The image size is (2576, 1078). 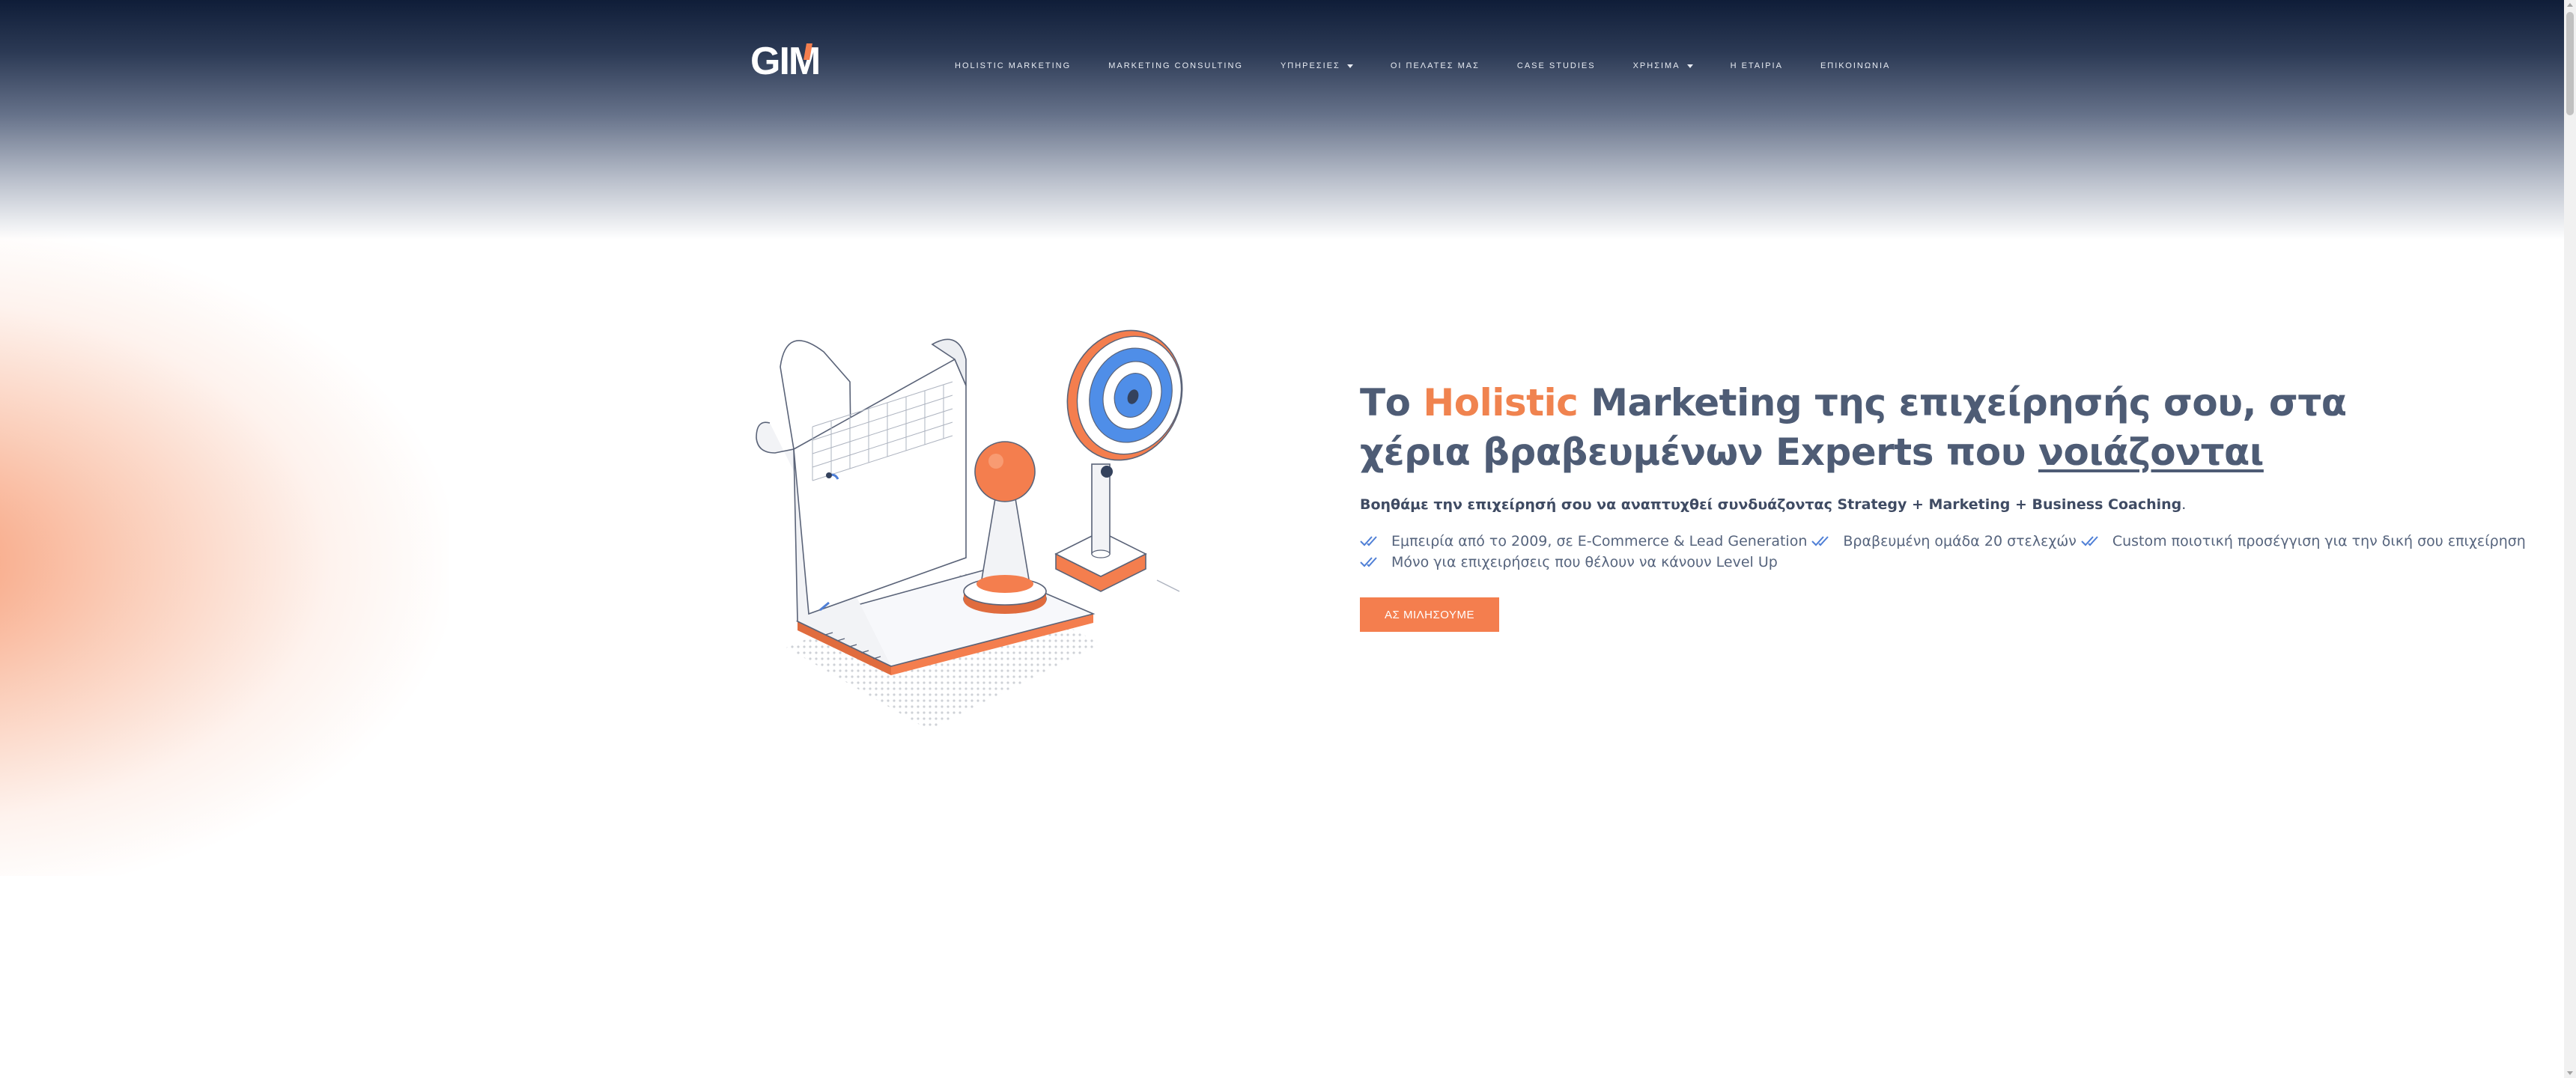 What do you see at coordinates (1005, 471) in the screenshot?
I see `pawn-head` at bounding box center [1005, 471].